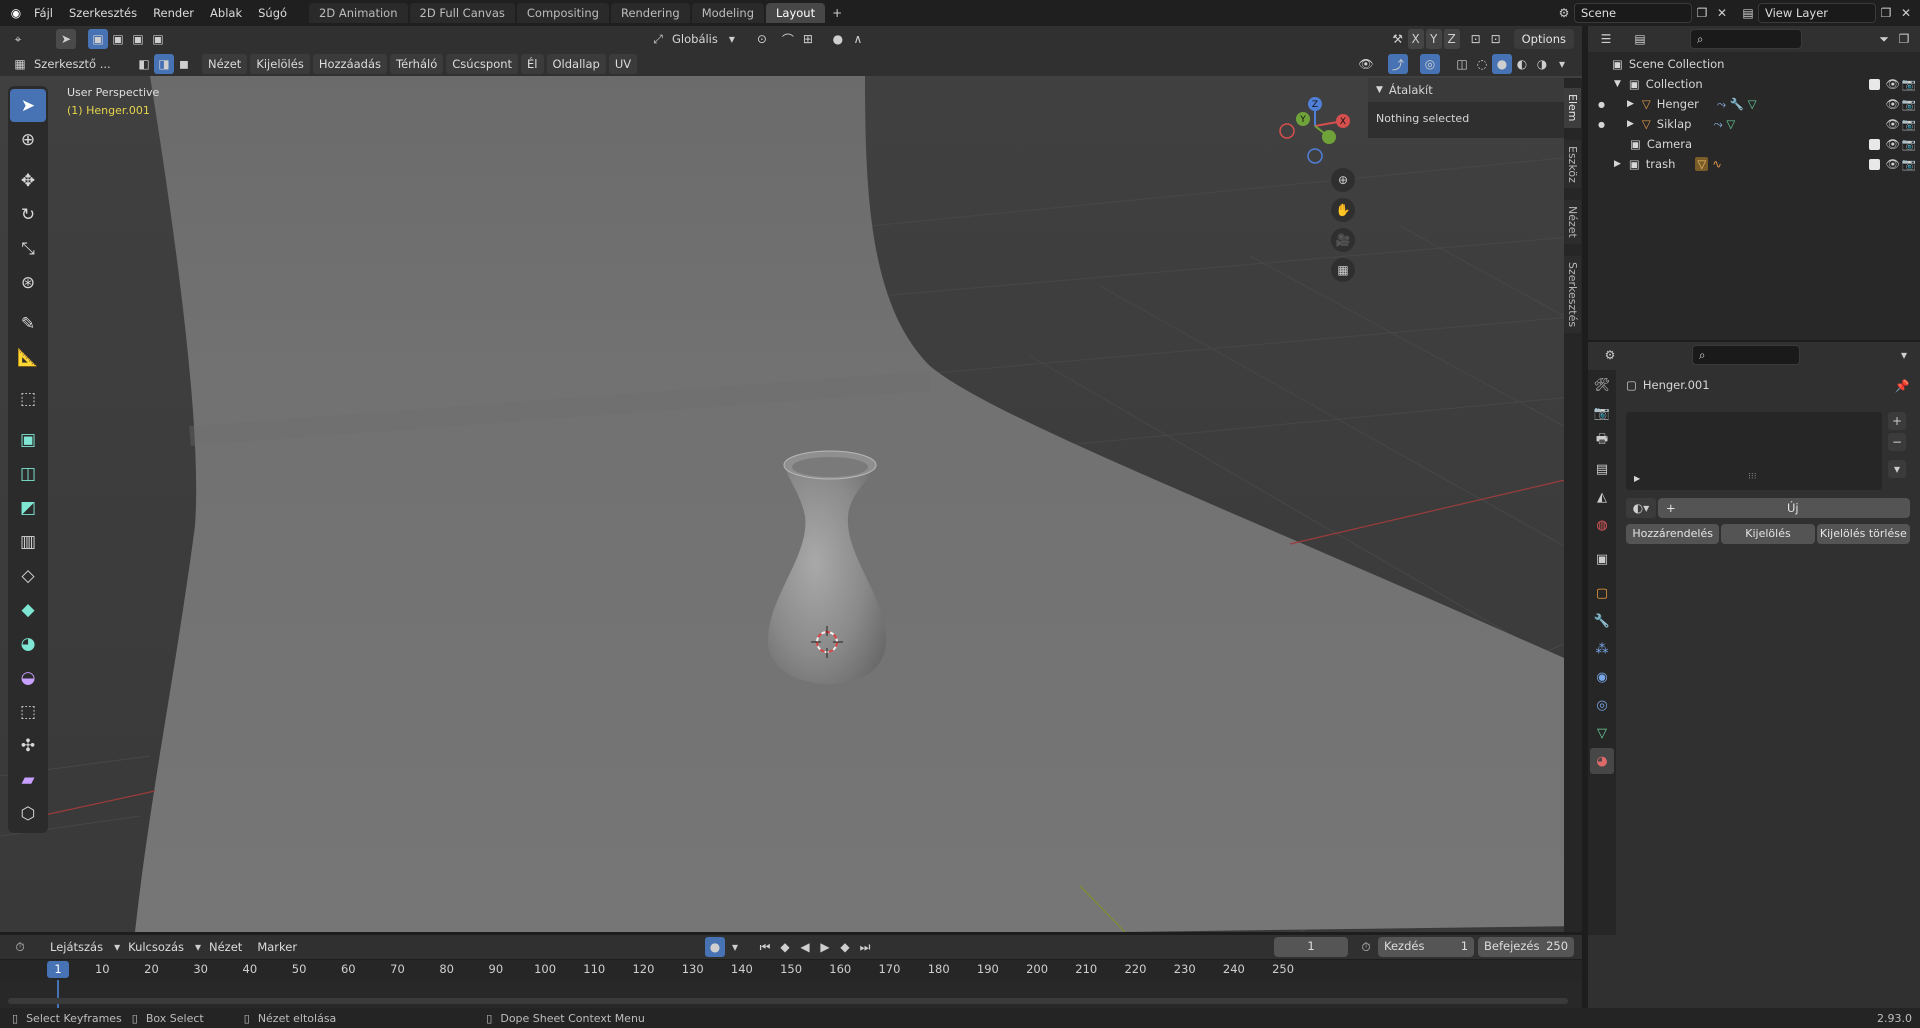 The image size is (1920, 1028). What do you see at coordinates (1462, 64) in the screenshot?
I see `xray-toggle-icon: ◫` at bounding box center [1462, 64].